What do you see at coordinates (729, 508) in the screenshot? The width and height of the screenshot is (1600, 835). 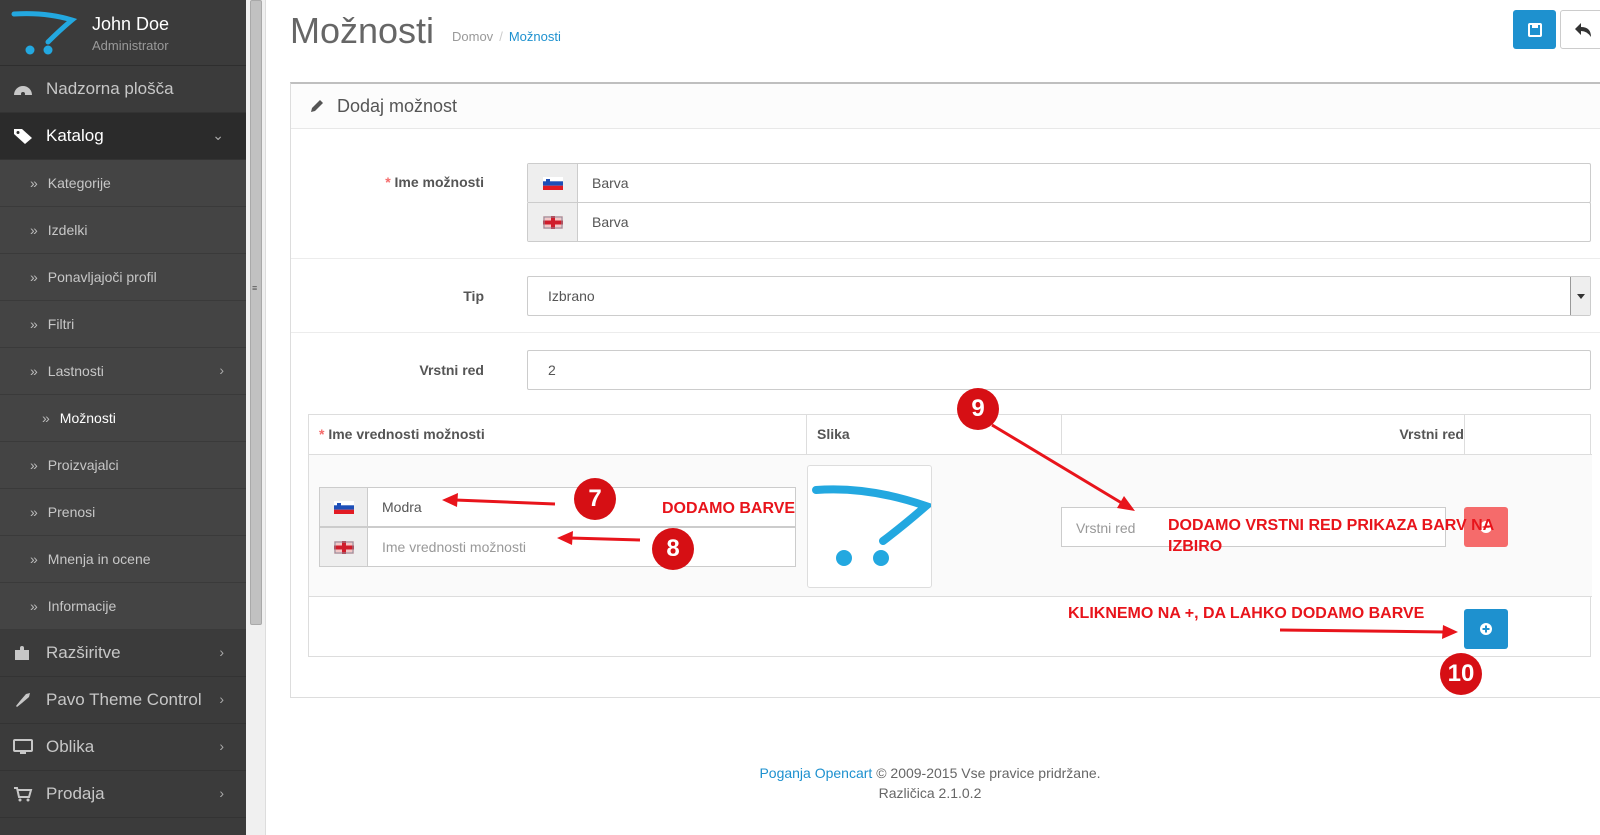 I see `annotation-add-colors: DODAMO BARVE` at bounding box center [729, 508].